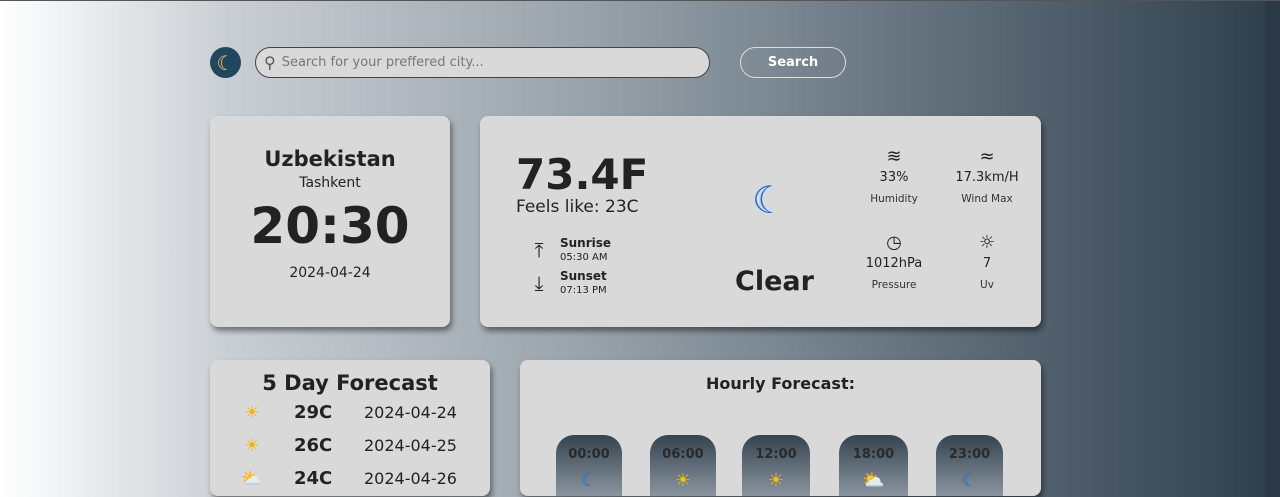  What do you see at coordinates (313, 445) in the screenshot?
I see `forecast-temp: 26C` at bounding box center [313, 445].